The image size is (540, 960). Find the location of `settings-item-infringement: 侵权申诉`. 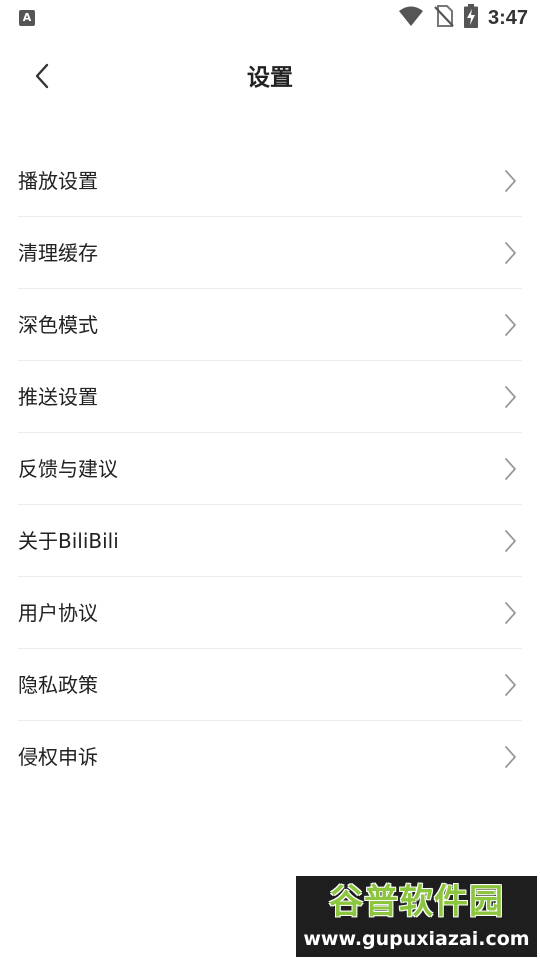

settings-item-infringement: 侵权申诉 is located at coordinates (270, 757).